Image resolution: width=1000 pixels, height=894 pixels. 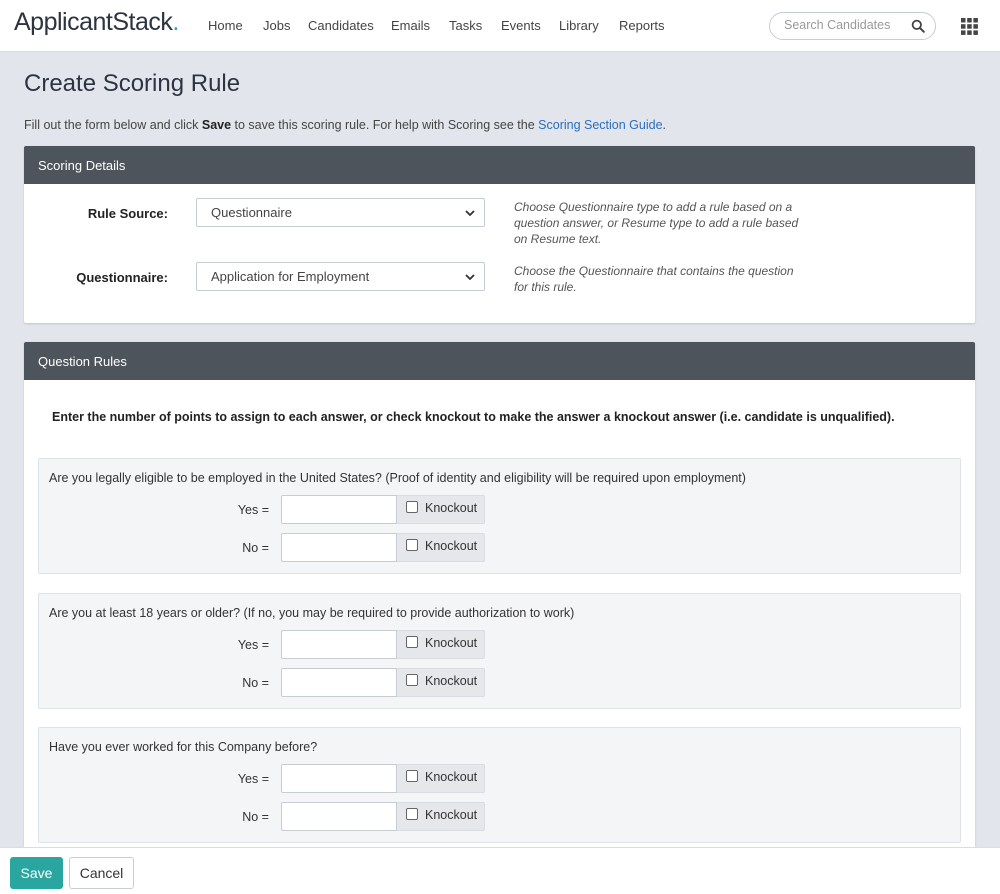 What do you see at coordinates (969, 26) in the screenshot?
I see `grid-icon` at bounding box center [969, 26].